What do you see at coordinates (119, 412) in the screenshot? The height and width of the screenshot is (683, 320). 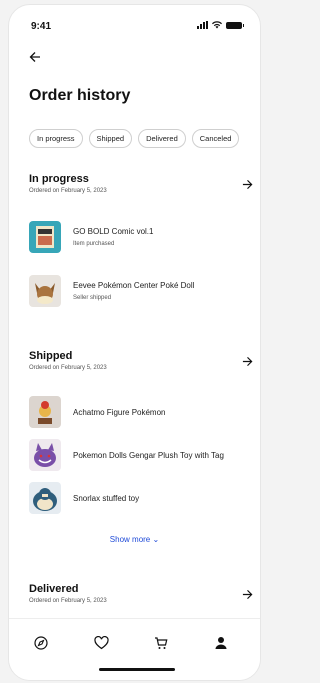 I see `item-name: Achatmo Figure Pokémon` at bounding box center [119, 412].